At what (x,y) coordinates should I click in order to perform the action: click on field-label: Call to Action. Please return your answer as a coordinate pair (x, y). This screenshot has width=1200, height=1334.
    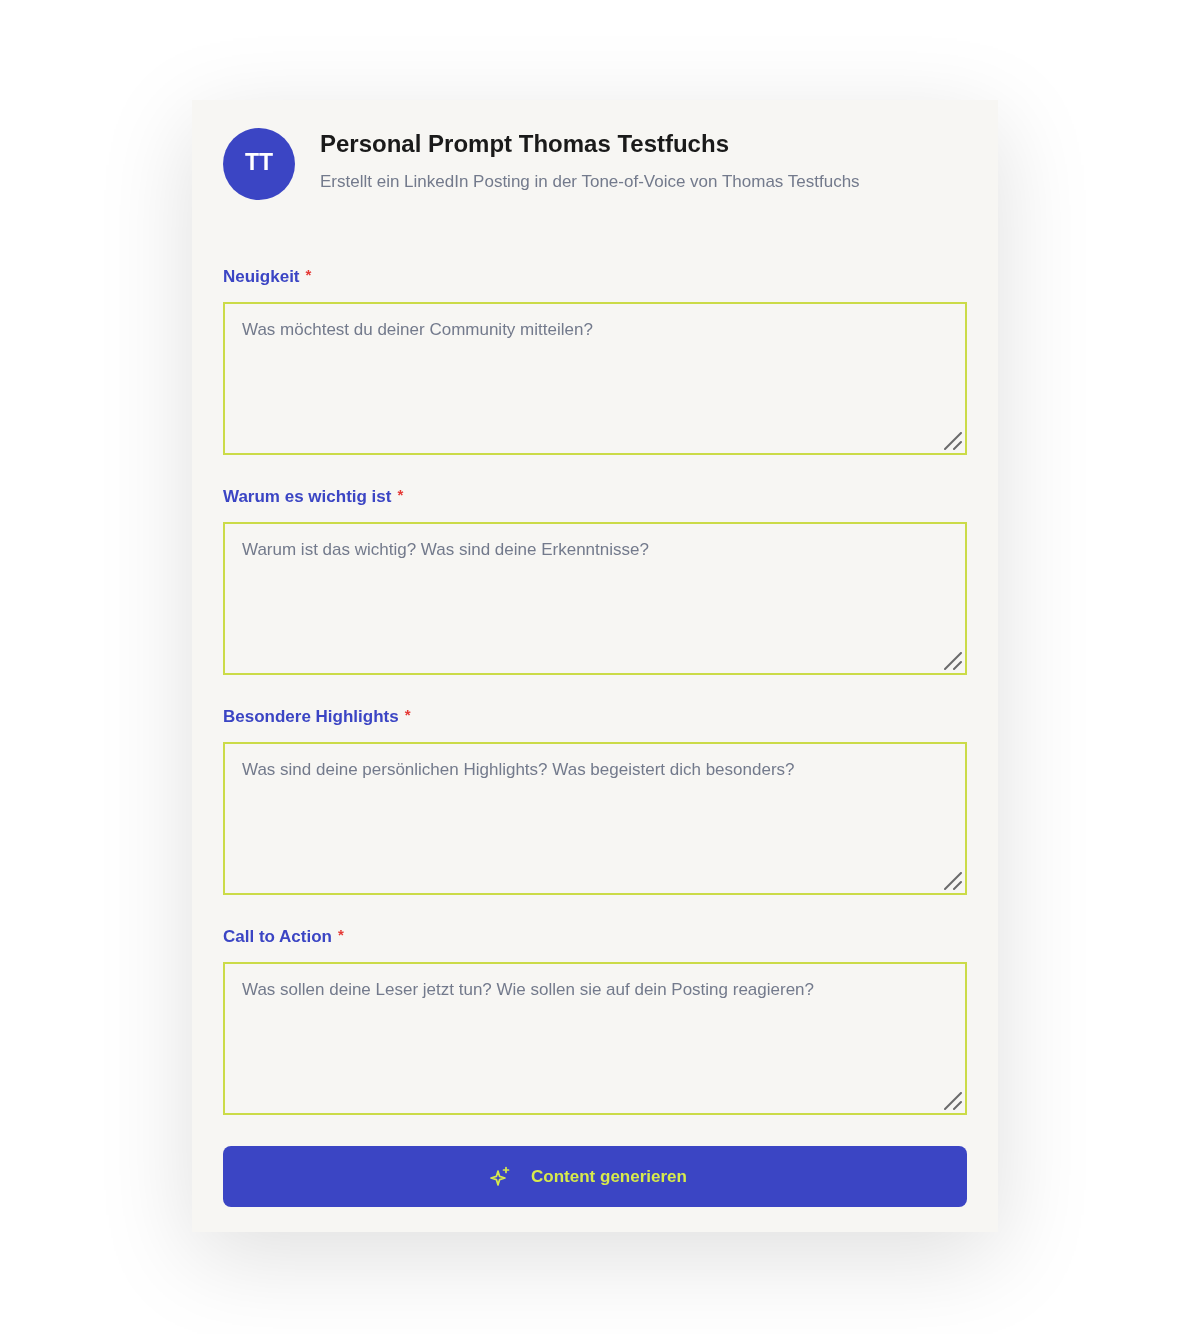
    Looking at the image, I should click on (277, 937).